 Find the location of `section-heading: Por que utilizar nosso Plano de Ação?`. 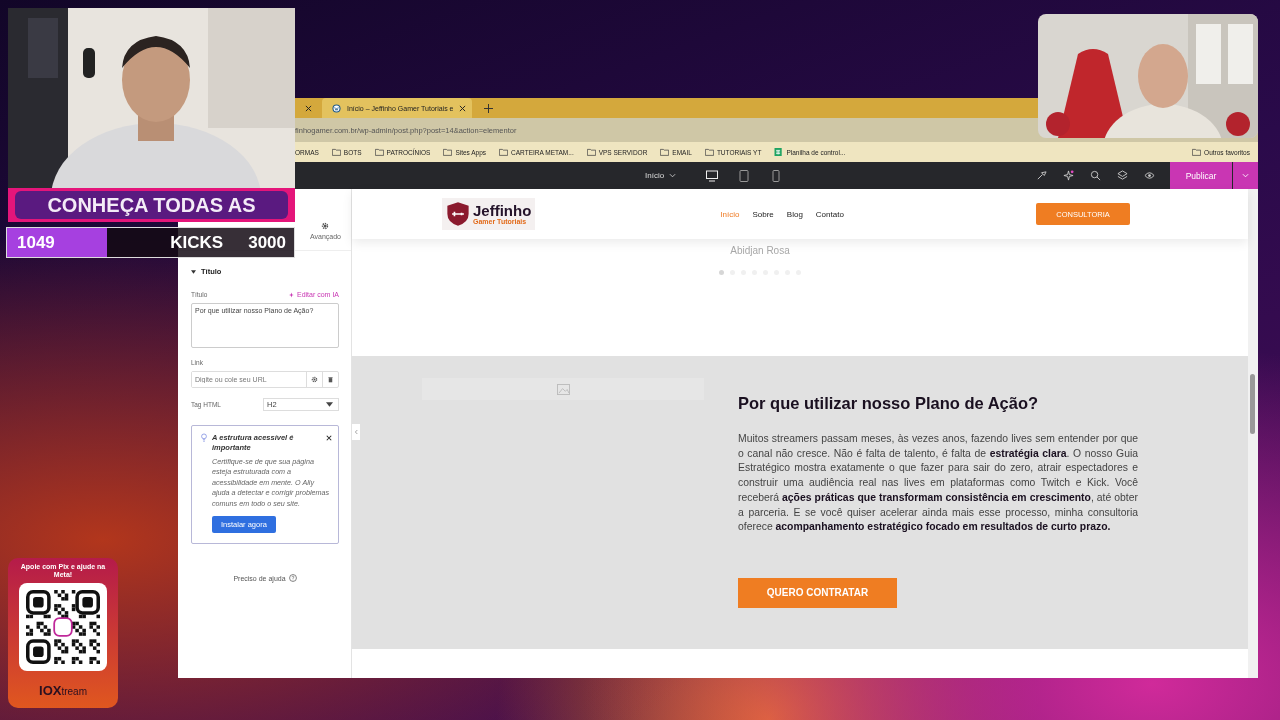

section-heading: Por que utilizar nosso Plano de Ação? is located at coordinates (889, 403).